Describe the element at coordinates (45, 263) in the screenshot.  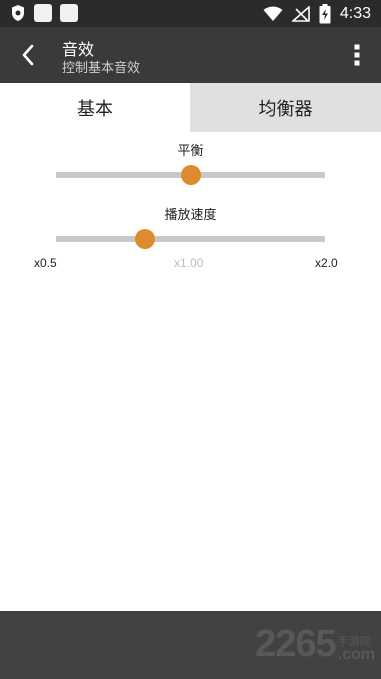
I see `speed-min-label: x0.5` at that location.